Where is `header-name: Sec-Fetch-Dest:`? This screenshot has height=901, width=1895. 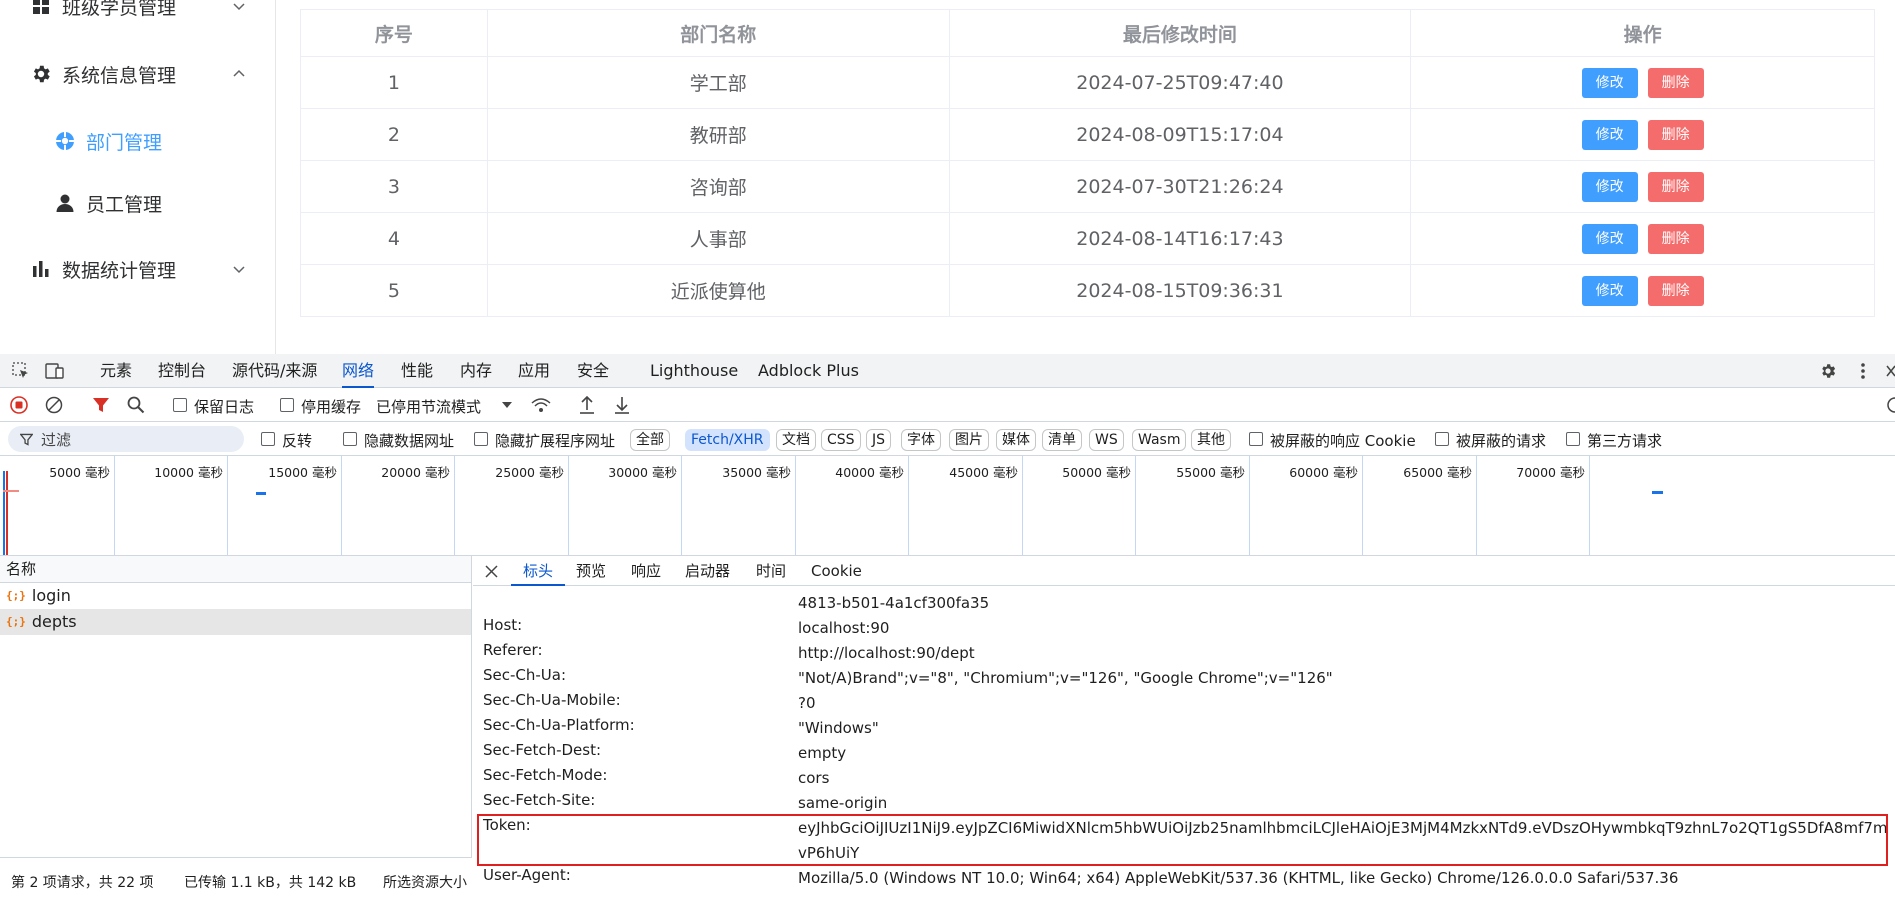
header-name: Sec-Fetch-Dest: is located at coordinates (542, 750).